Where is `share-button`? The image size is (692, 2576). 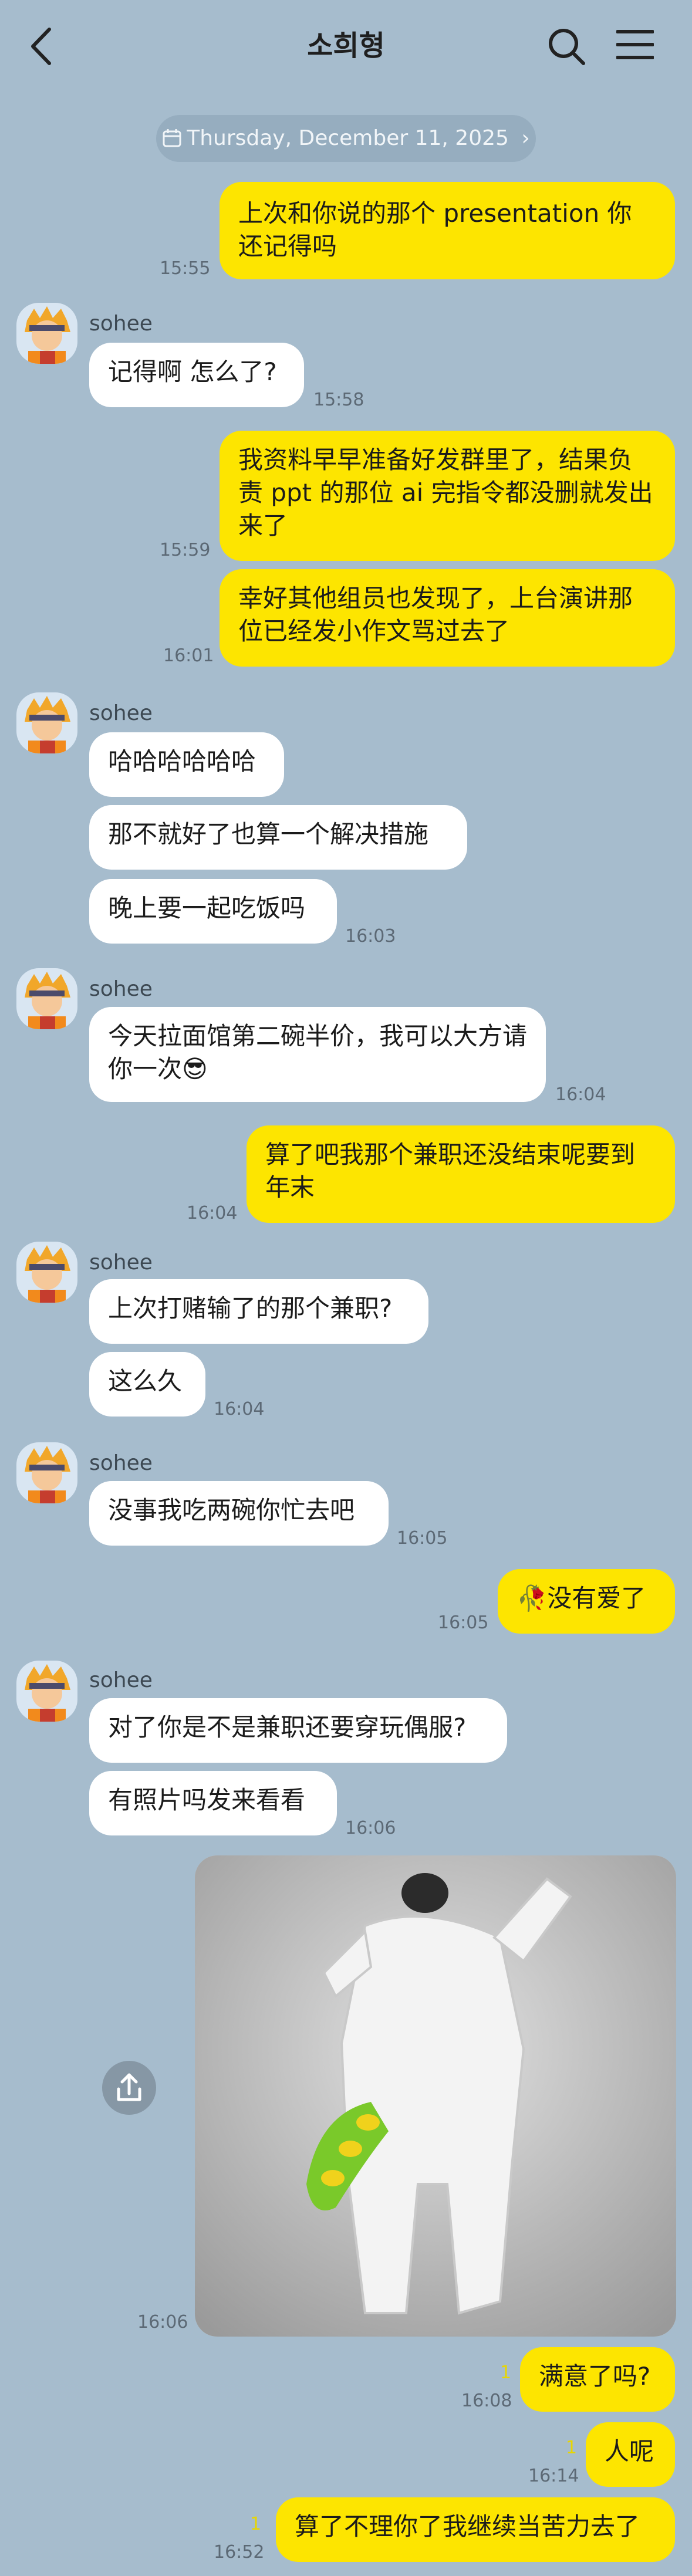 share-button is located at coordinates (129, 2088).